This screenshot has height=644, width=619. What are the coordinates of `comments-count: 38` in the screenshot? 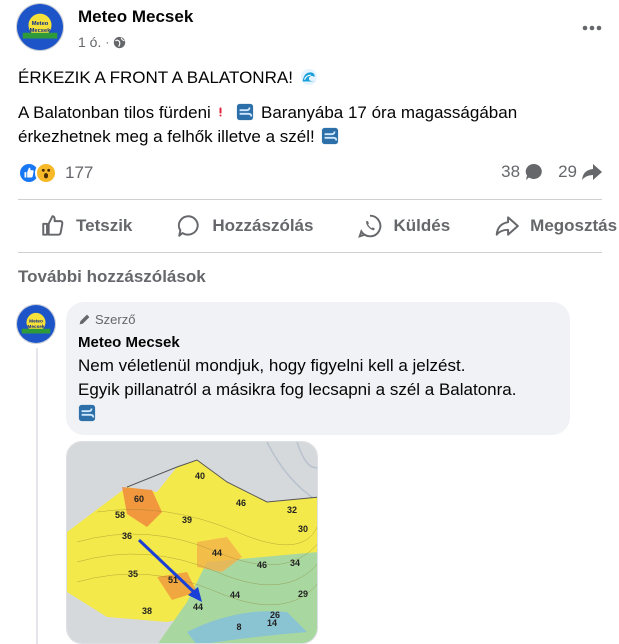 It's located at (511, 171).